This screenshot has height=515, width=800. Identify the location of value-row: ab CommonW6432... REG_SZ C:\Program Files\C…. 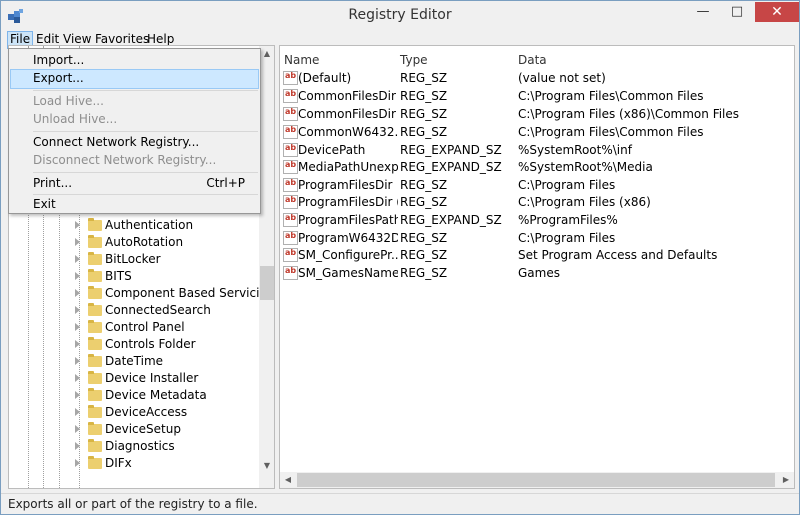
(536, 132).